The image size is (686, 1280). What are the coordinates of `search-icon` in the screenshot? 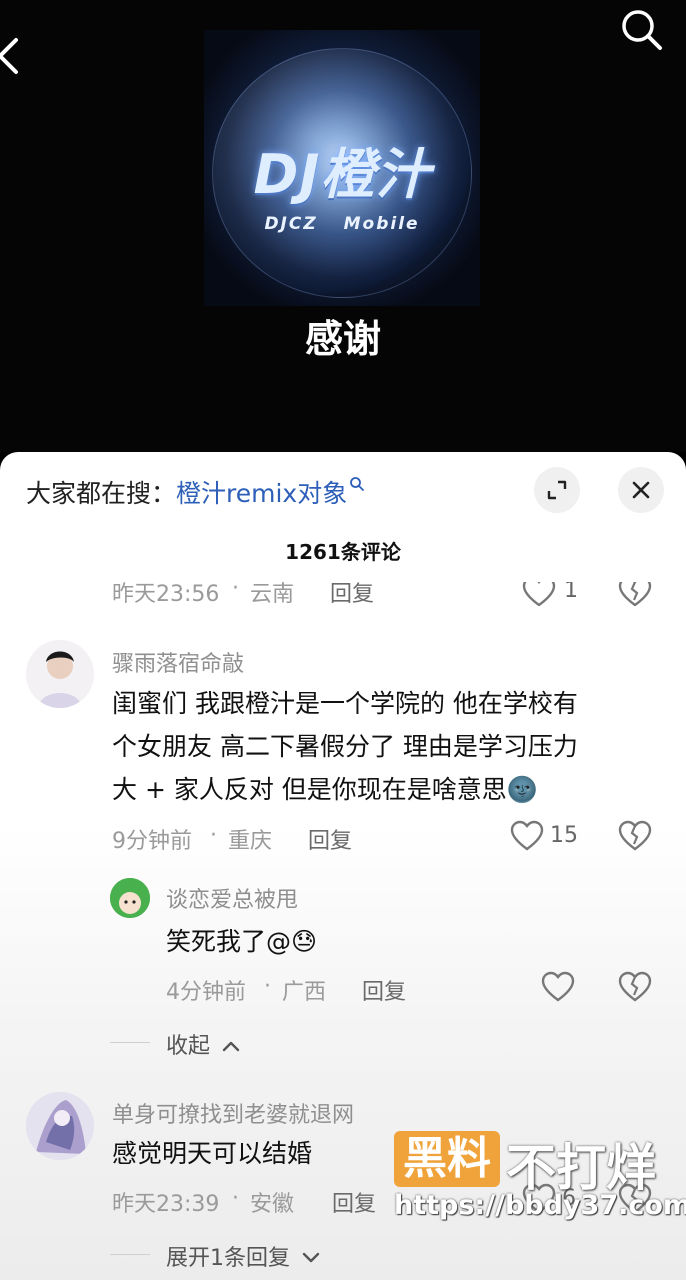 It's located at (642, 30).